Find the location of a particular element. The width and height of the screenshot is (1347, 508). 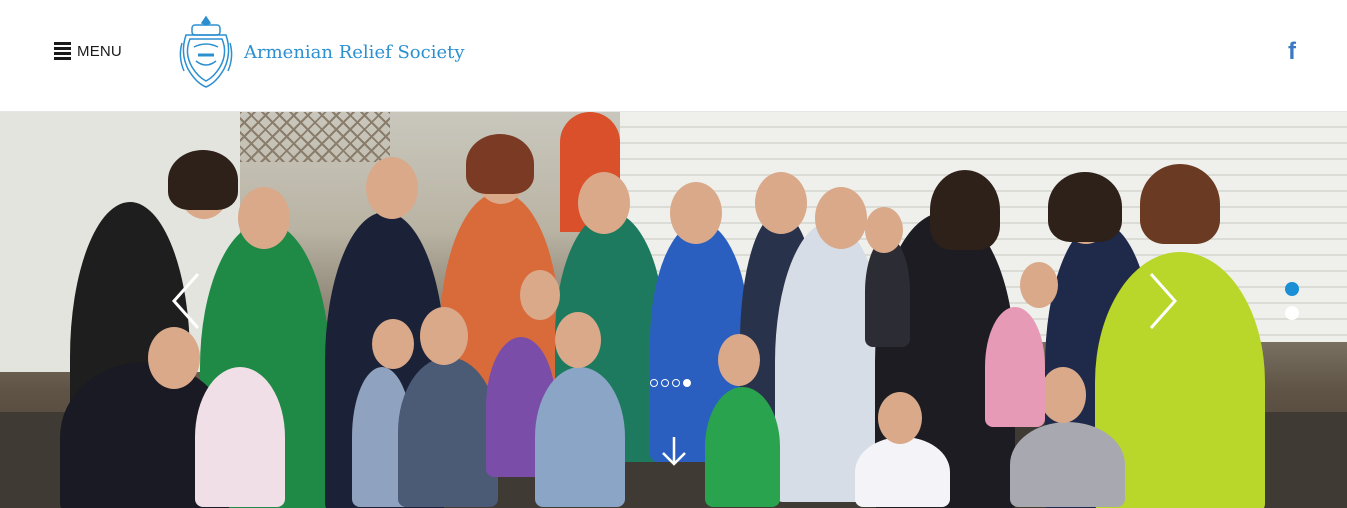

facebook-link: f is located at coordinates (1292, 52).